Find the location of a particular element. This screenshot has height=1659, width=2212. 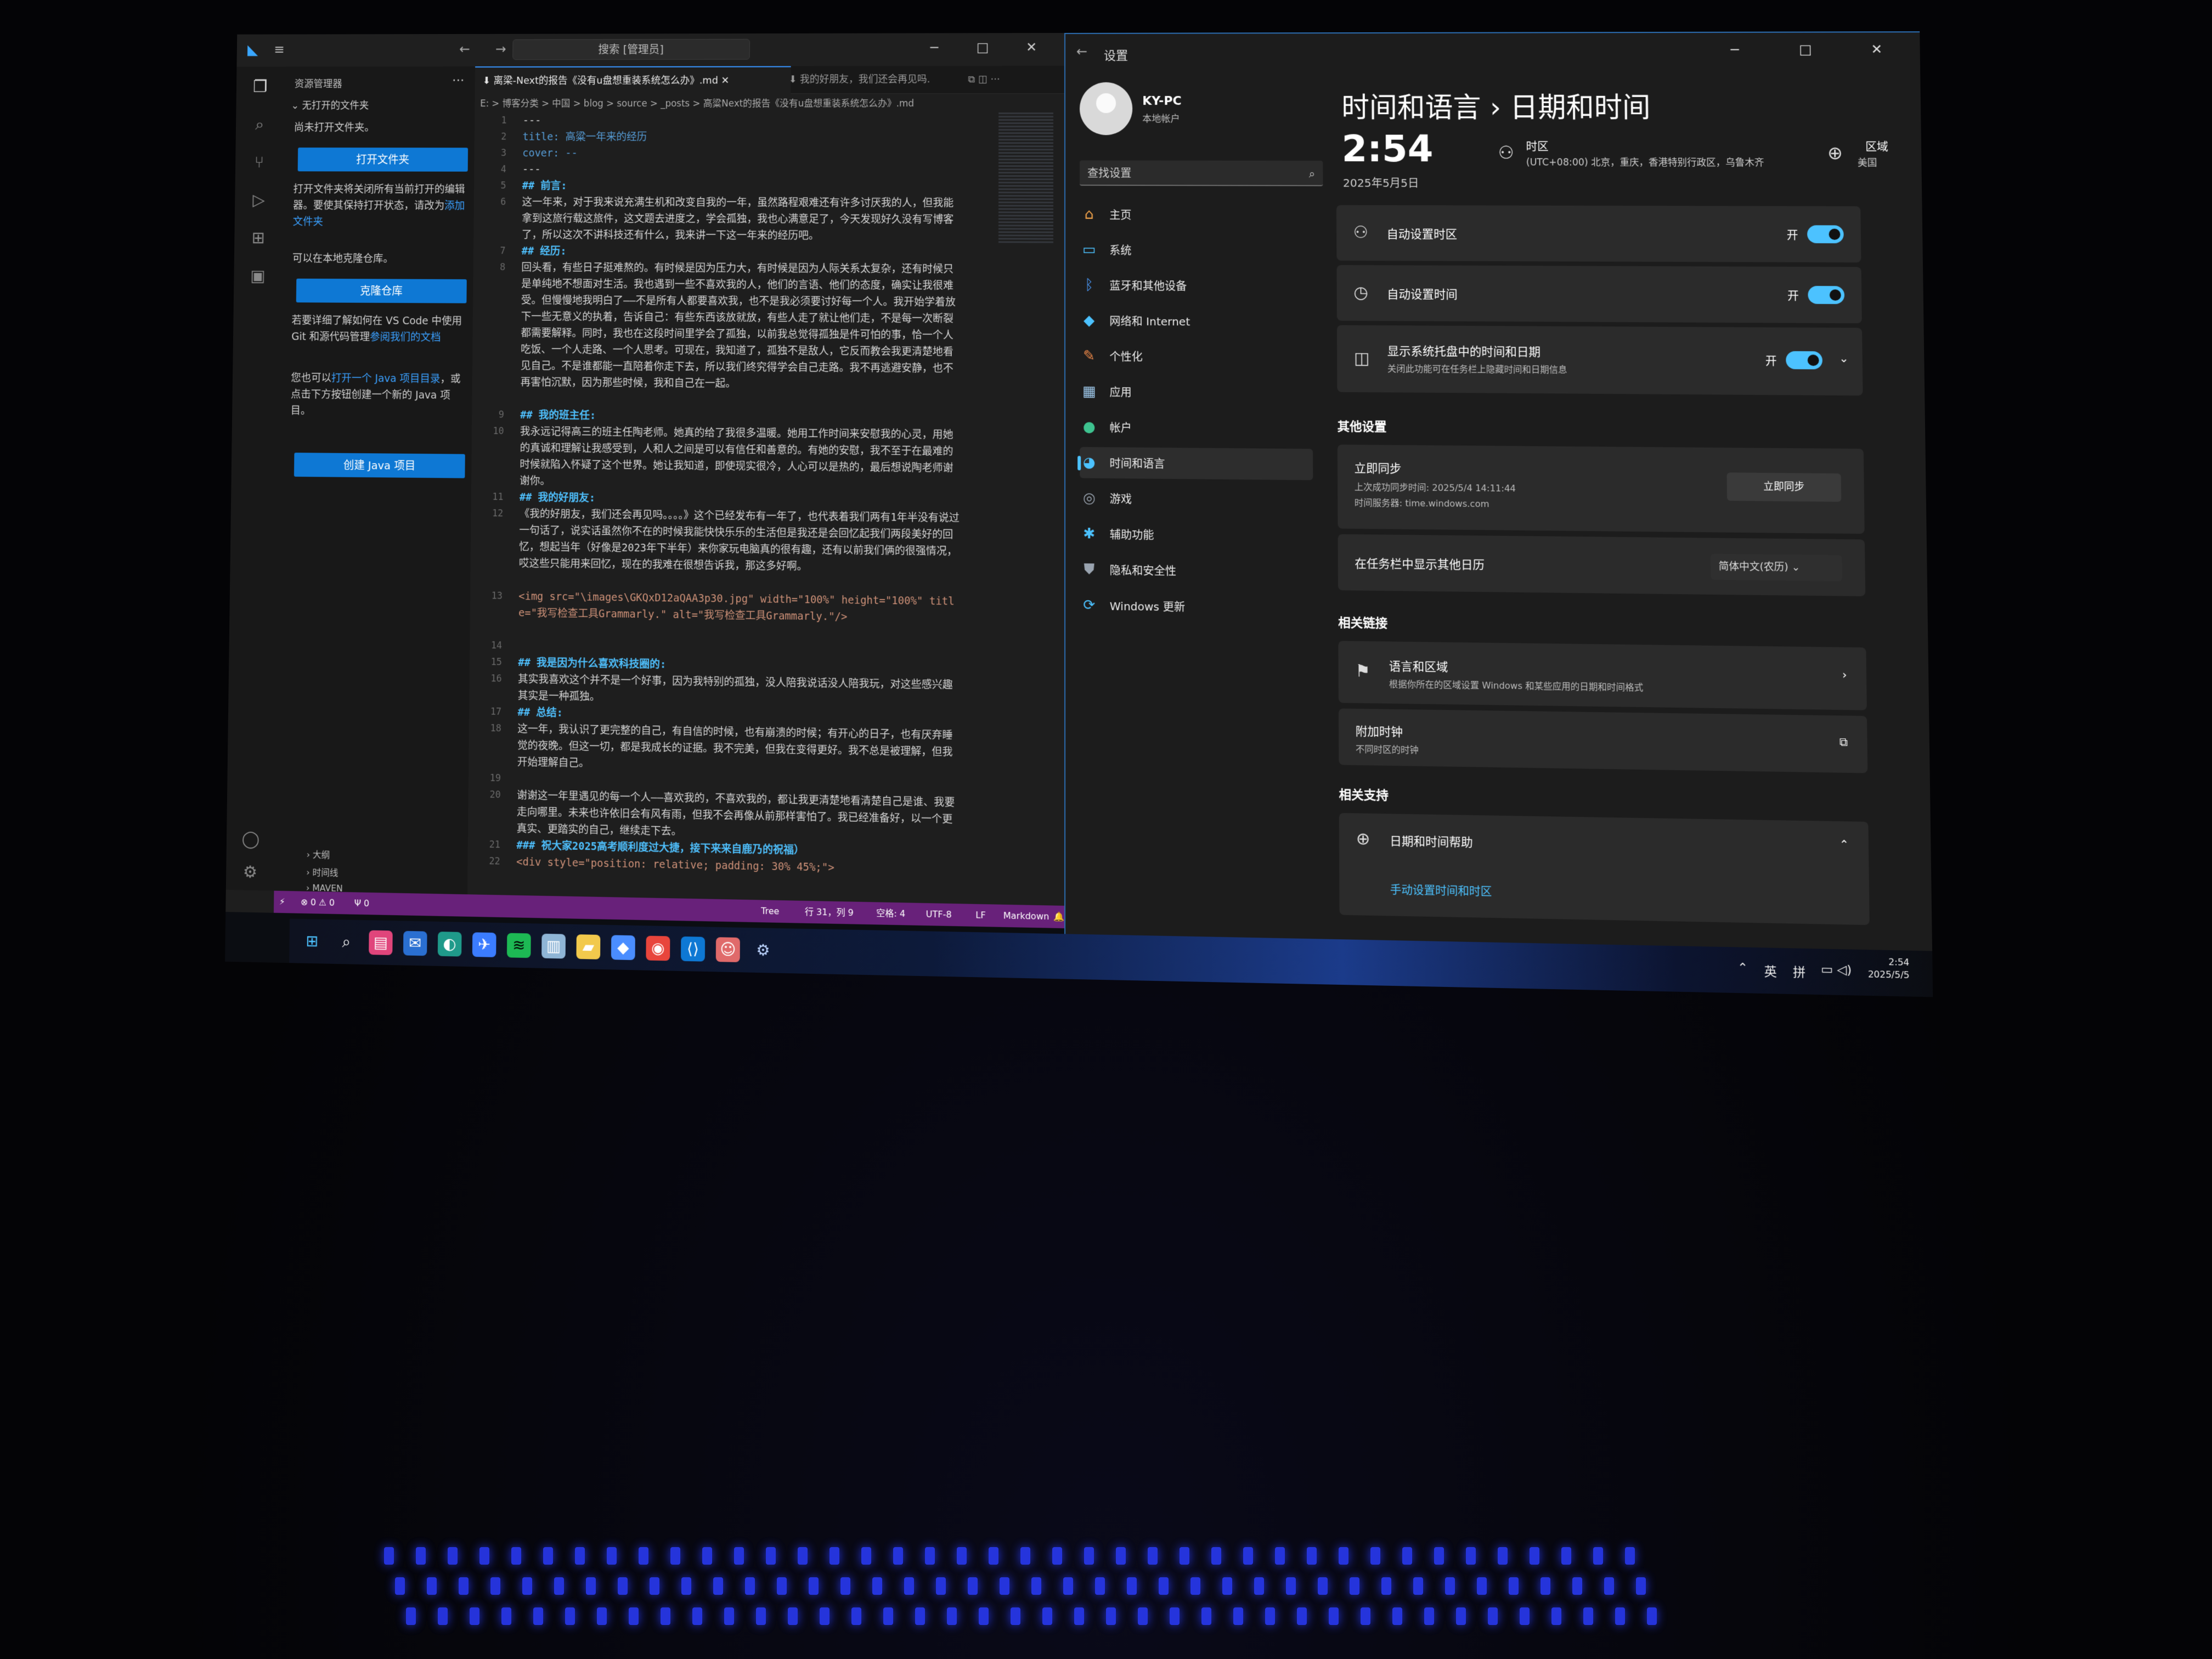

timeline-section: › 时间线 is located at coordinates (322, 871).